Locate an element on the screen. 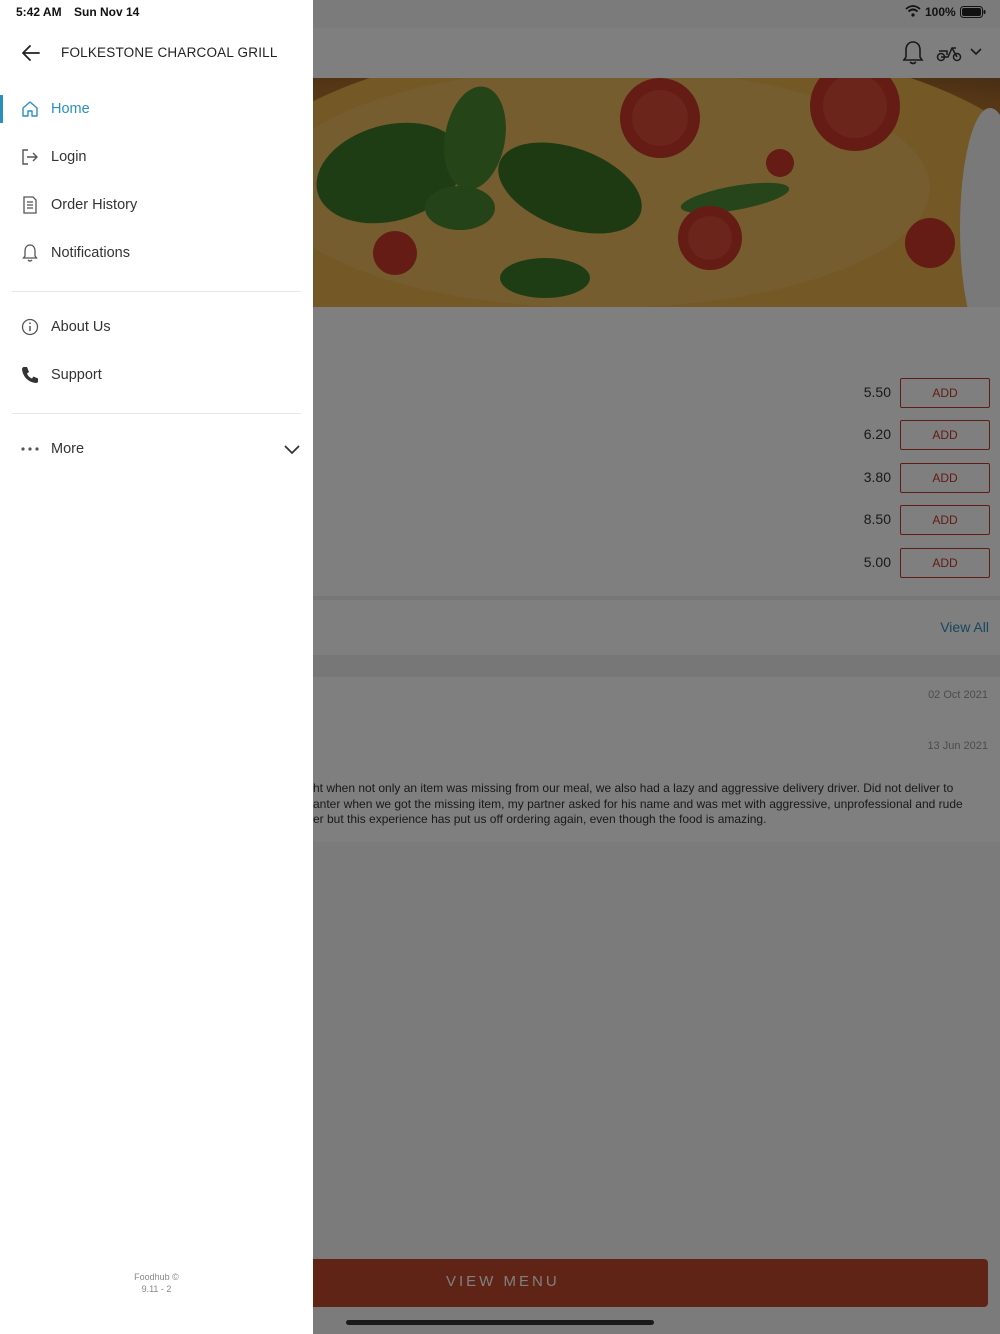  home-icon is located at coordinates (30, 109).